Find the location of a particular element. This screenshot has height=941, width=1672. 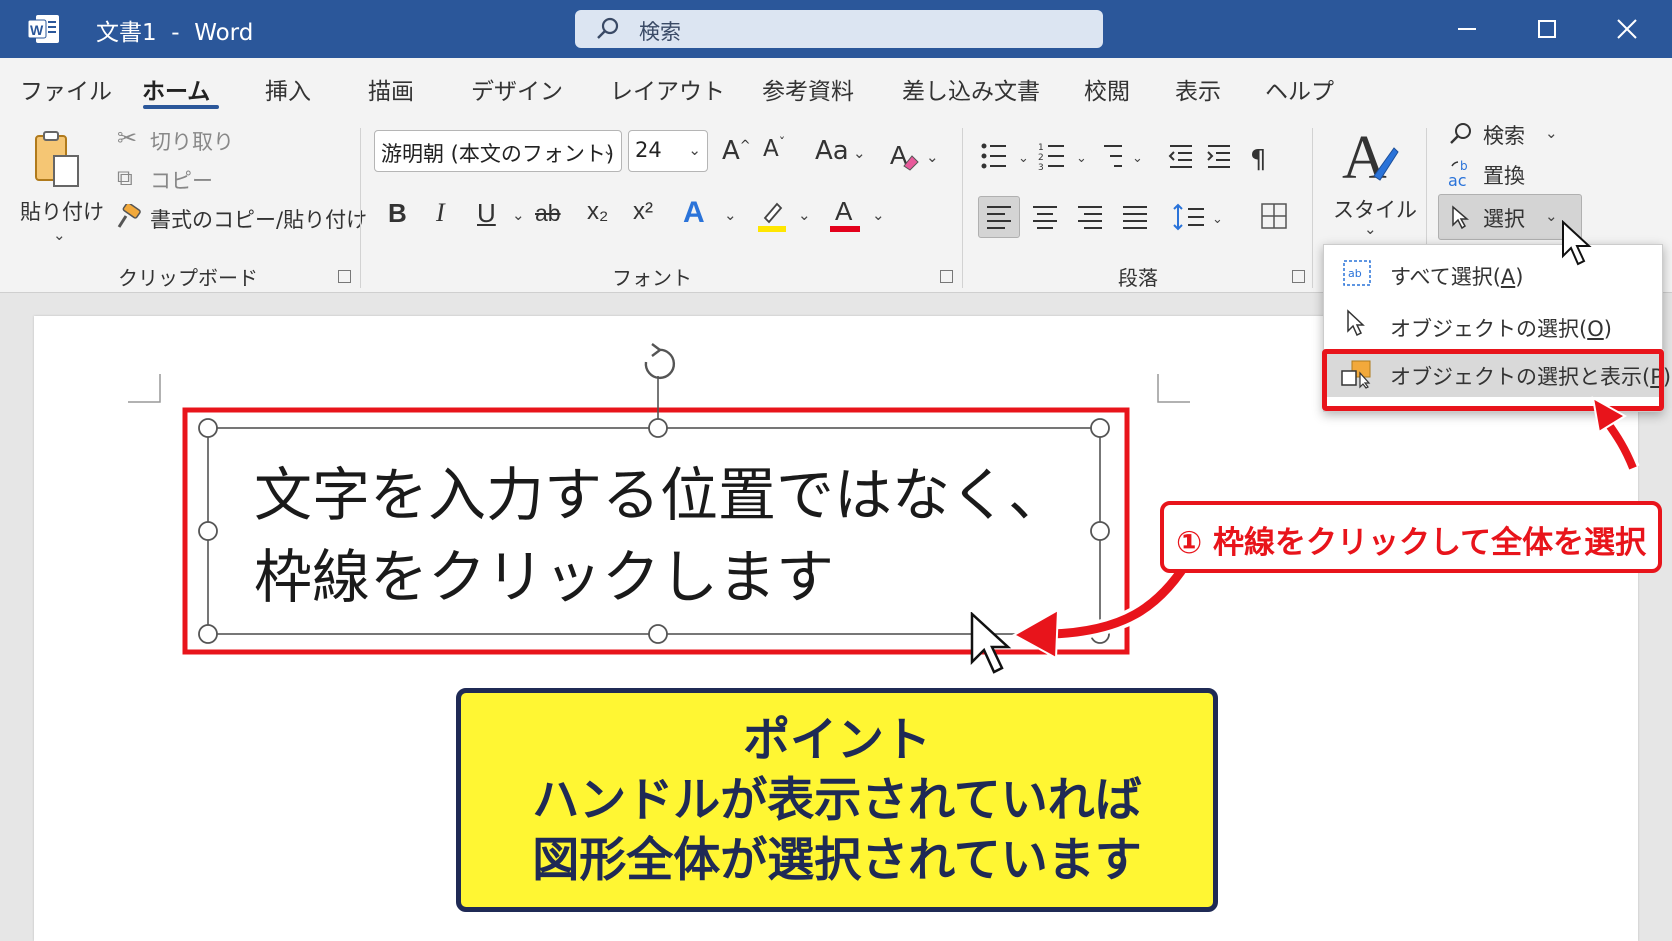

paste-button: 貼り付け is located at coordinates (62, 211).